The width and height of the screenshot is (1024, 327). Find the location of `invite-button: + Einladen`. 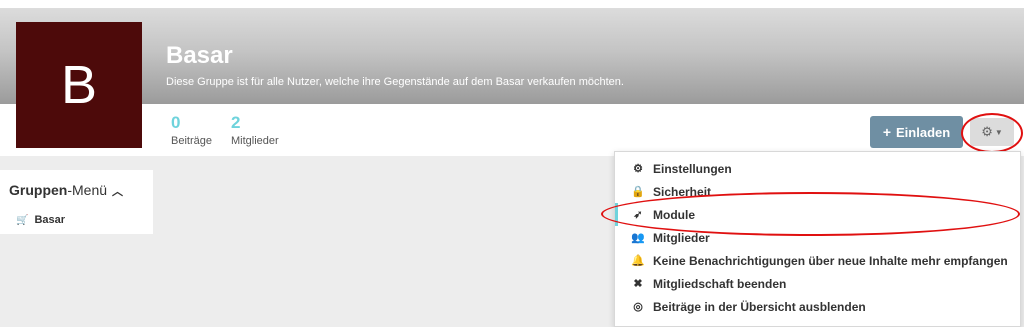

invite-button: + Einladen is located at coordinates (916, 132).